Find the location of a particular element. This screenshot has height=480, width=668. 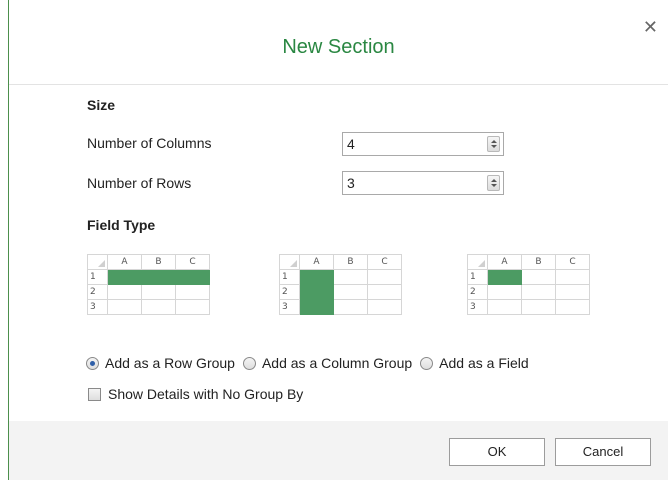

field-option: Add as a Field is located at coordinates (474, 363).